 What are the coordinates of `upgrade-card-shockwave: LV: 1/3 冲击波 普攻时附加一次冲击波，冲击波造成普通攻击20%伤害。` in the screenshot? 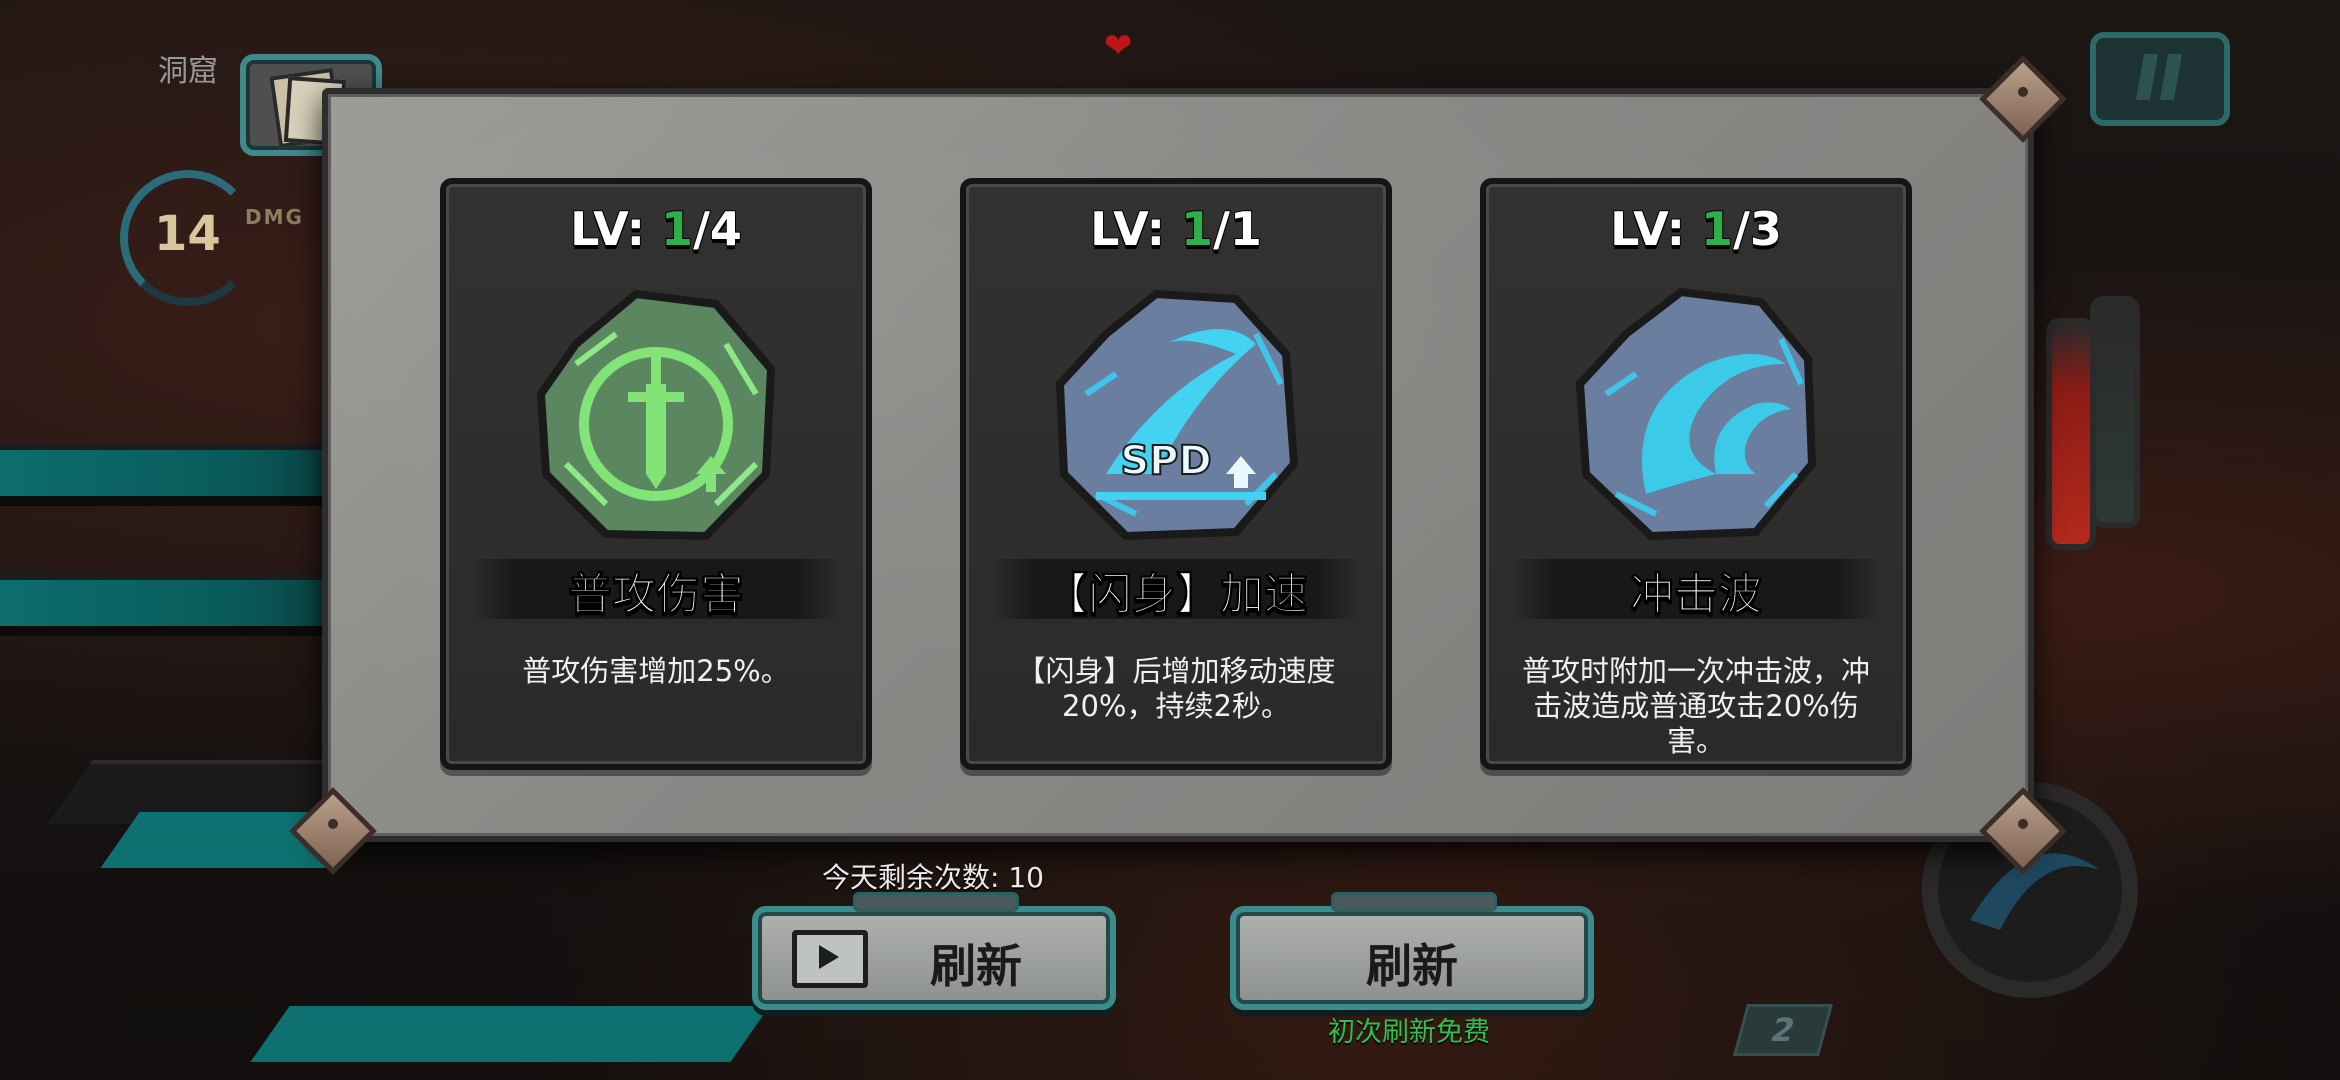 It's located at (1696, 474).